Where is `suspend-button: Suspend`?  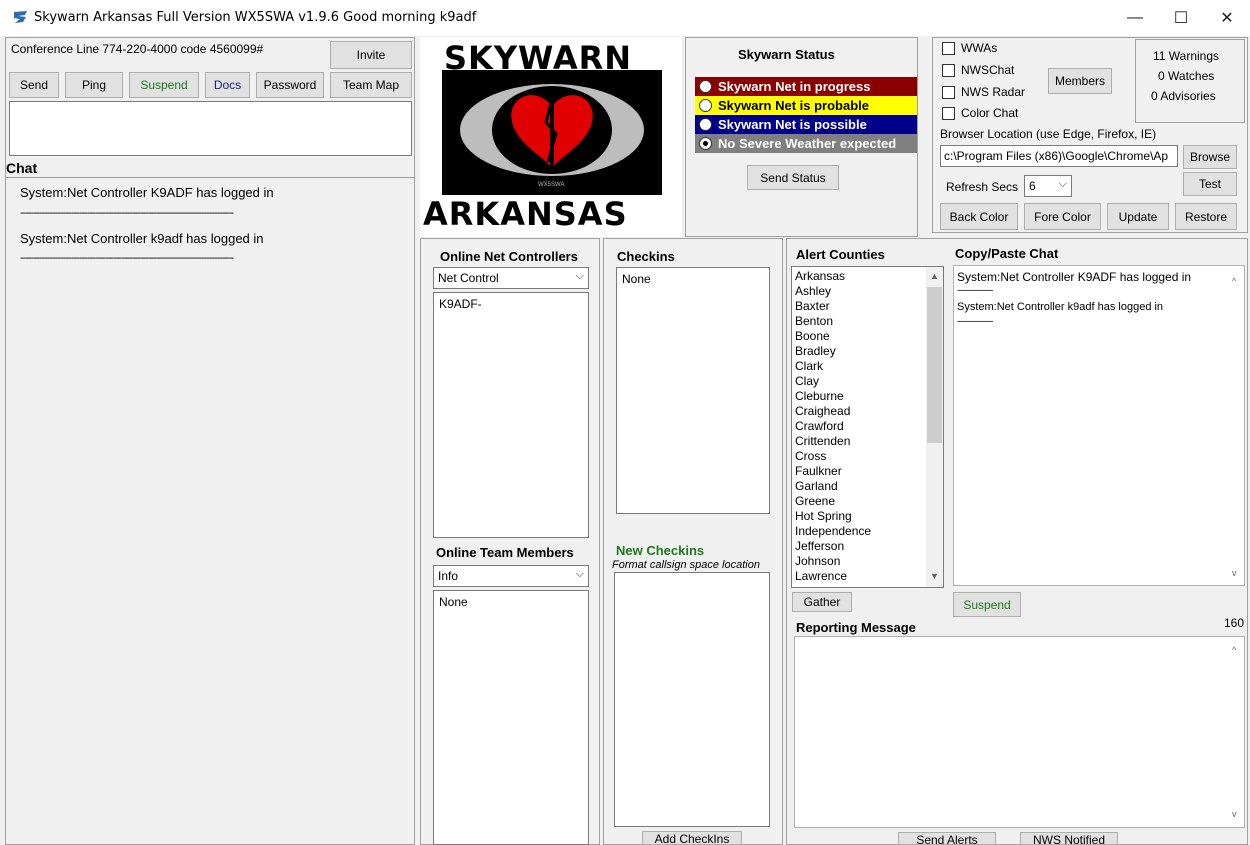
suspend-button: Suspend is located at coordinates (164, 85).